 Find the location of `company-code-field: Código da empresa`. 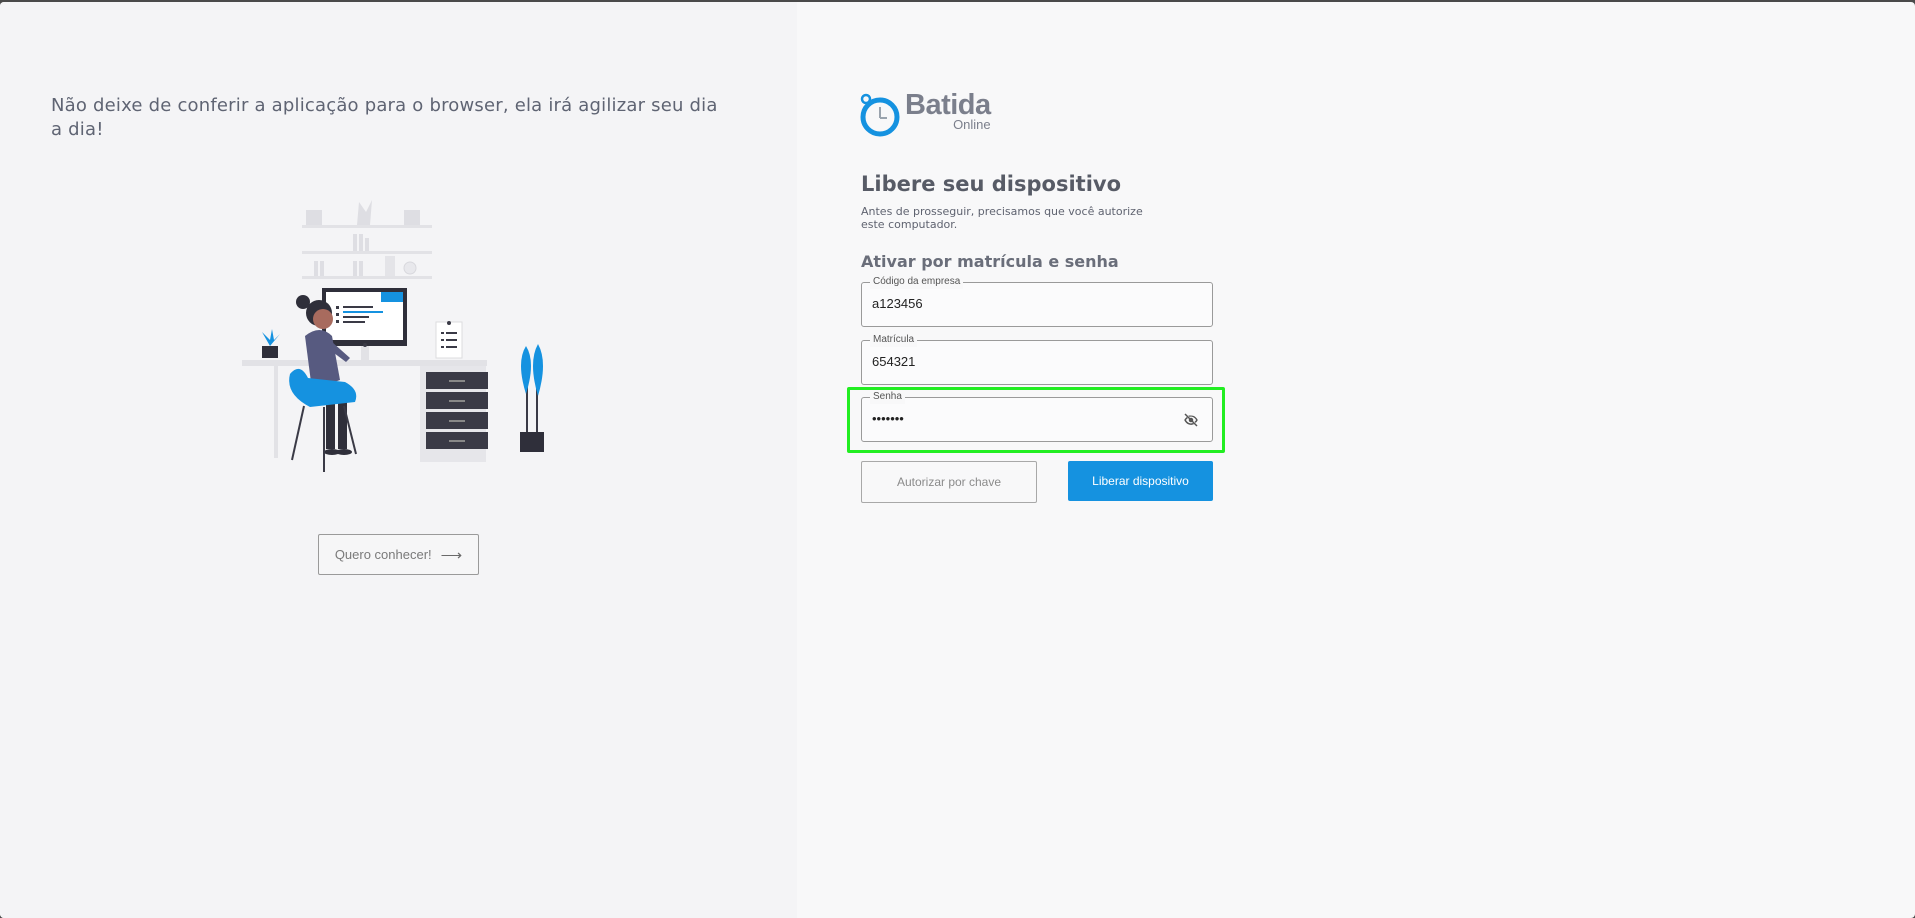

company-code-field: Código da empresa is located at coordinates (1037, 301).